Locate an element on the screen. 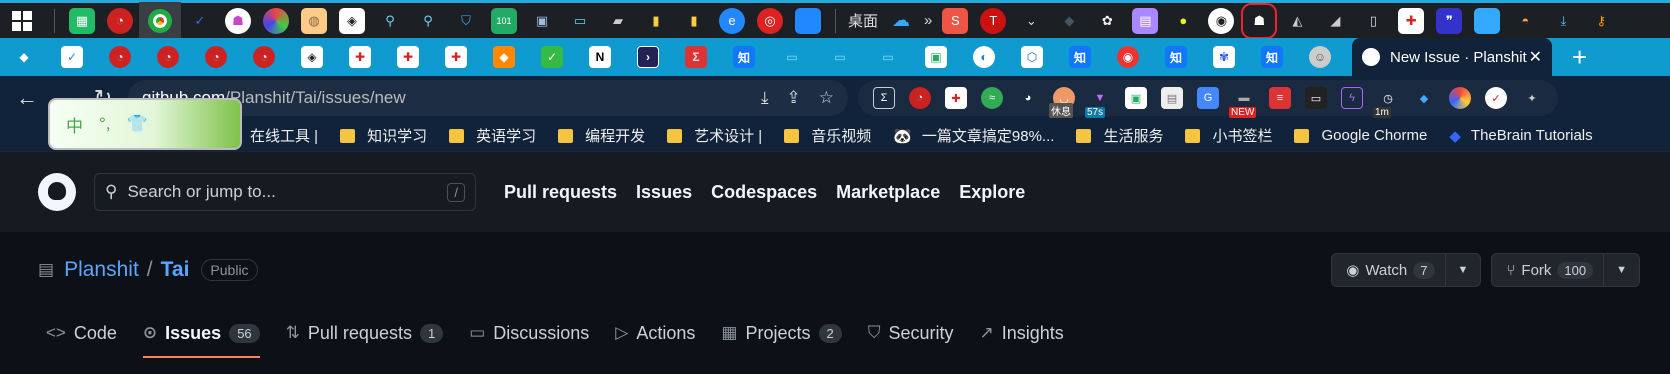 The width and height of the screenshot is (1670, 374). bookmark2-icon: ▮ is located at coordinates (694, 21).